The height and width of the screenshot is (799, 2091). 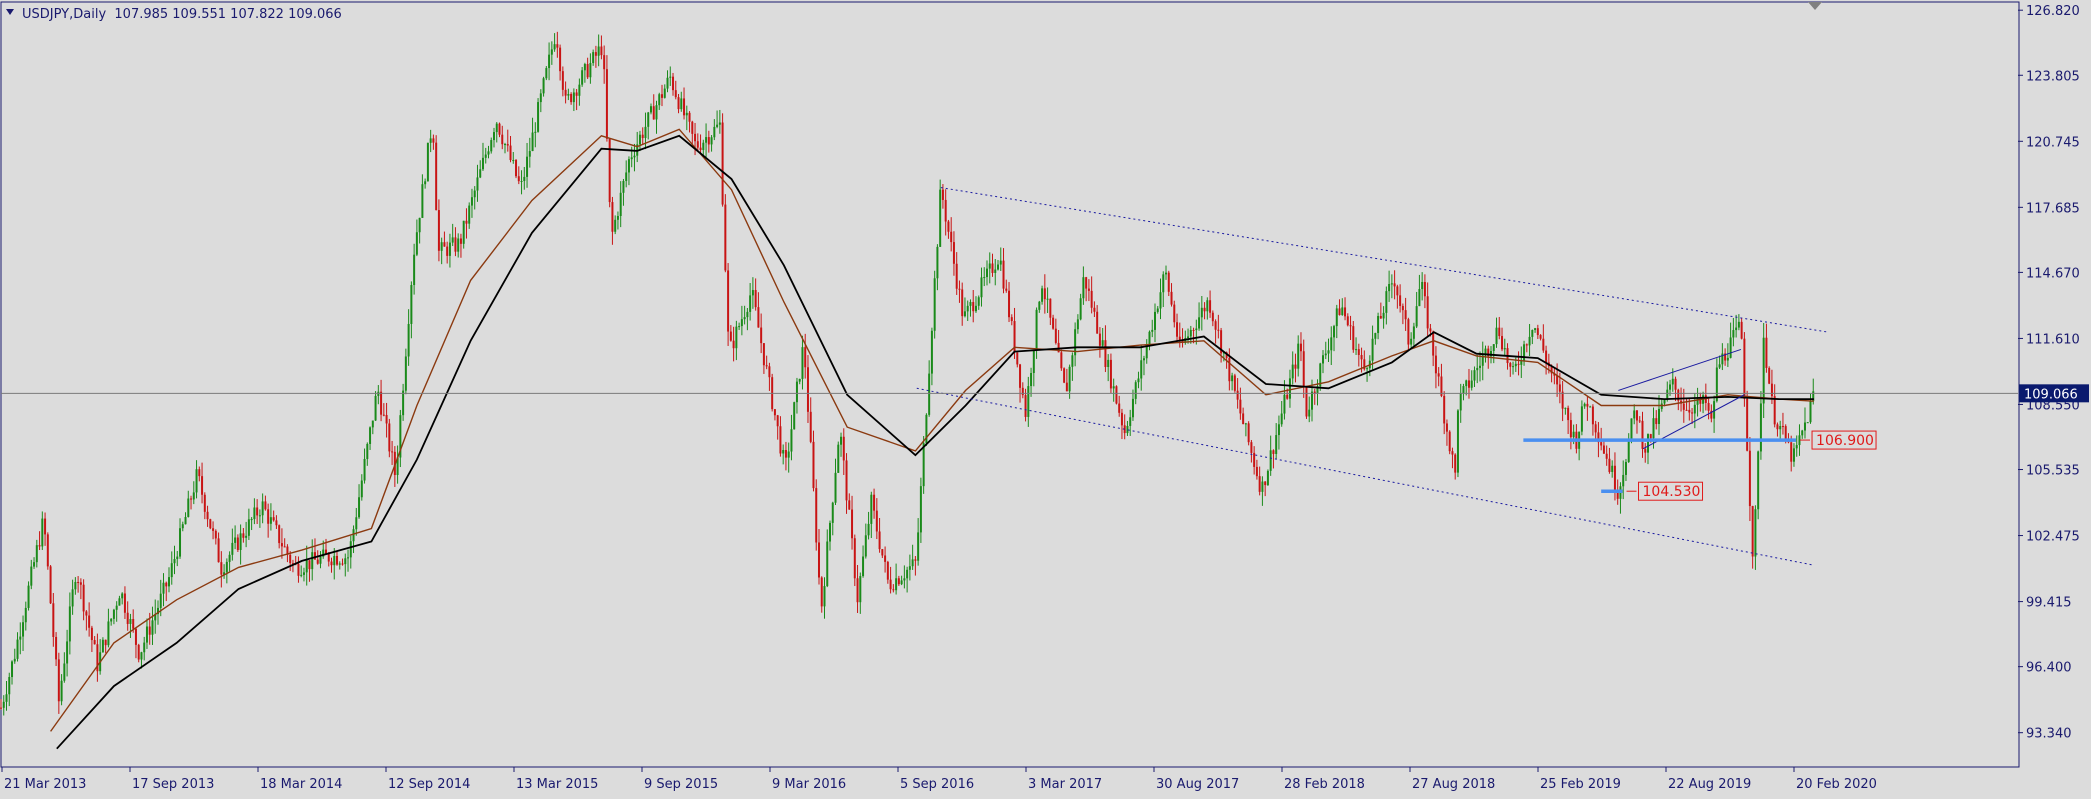 I want to click on y-tick-label: 114.670, so click(x=2053, y=273).